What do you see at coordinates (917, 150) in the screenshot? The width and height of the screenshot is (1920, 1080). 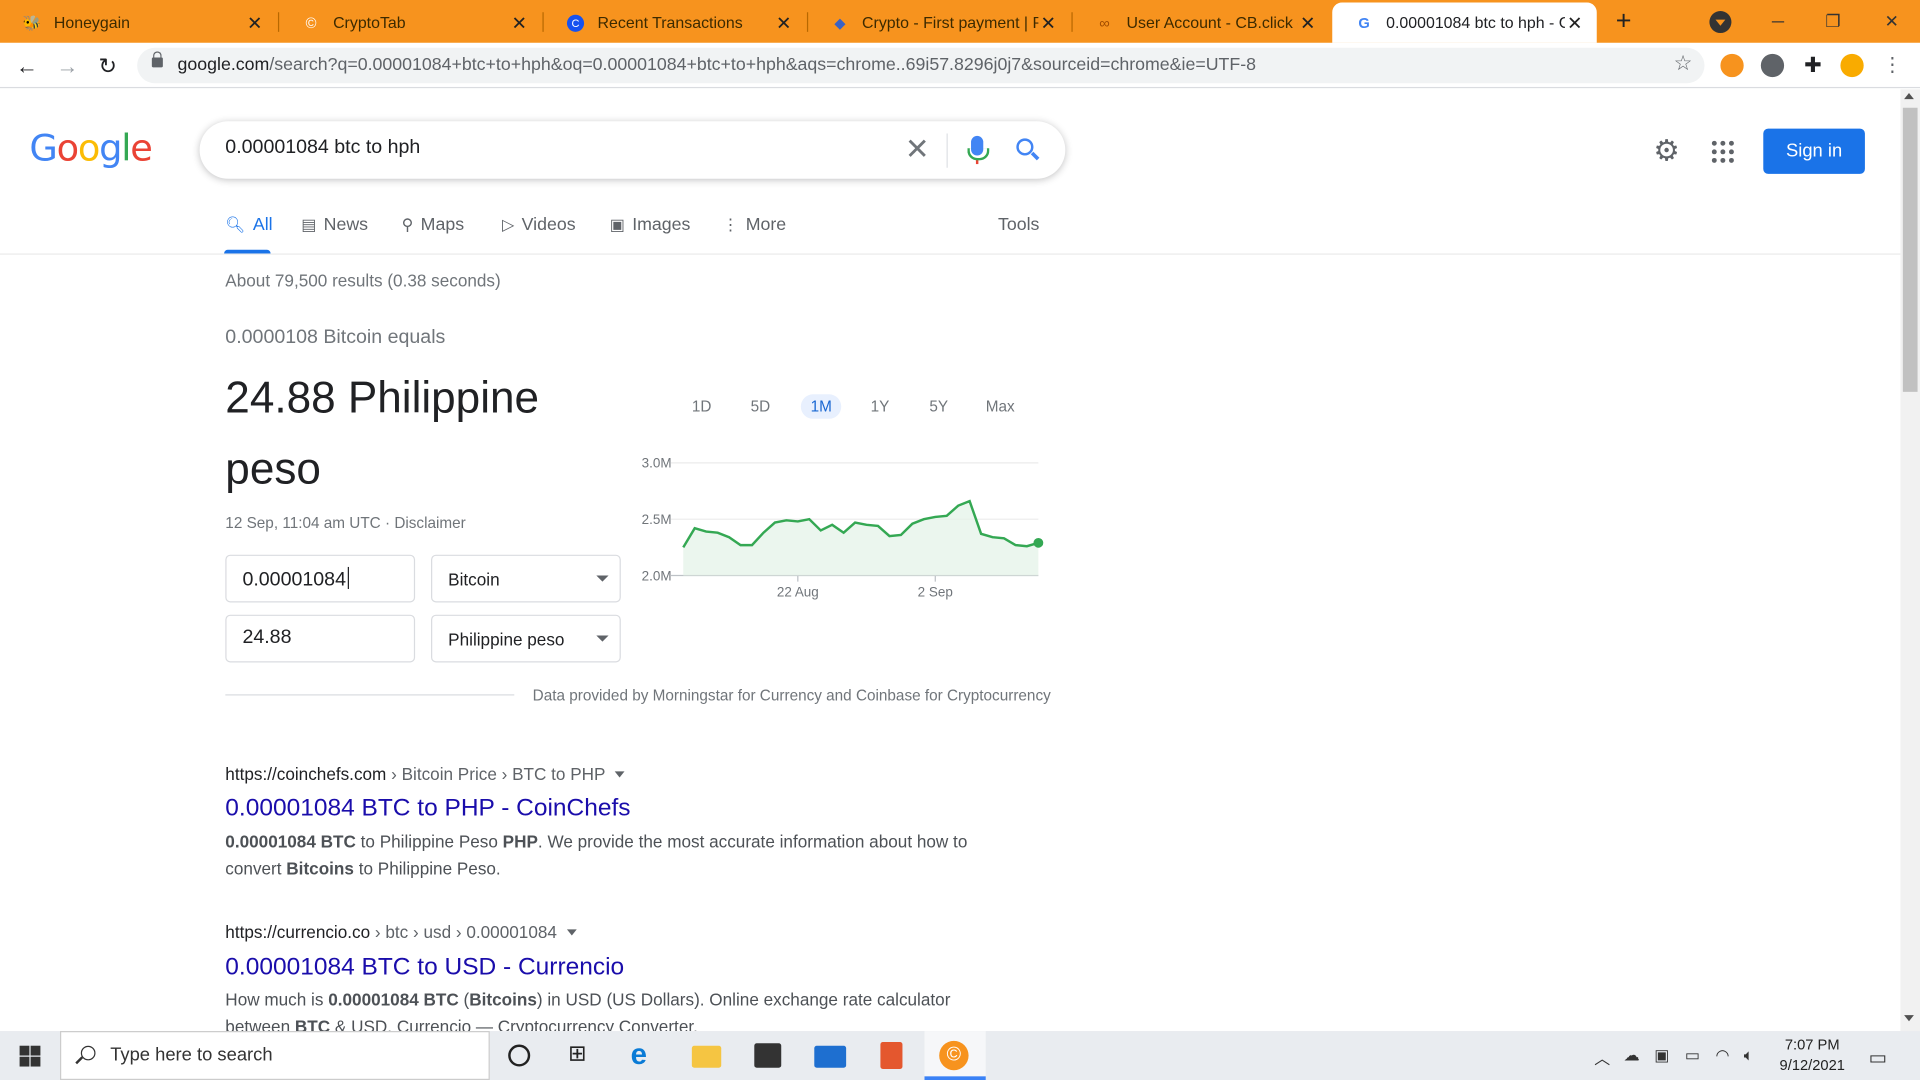 I see `clear-icon: ✕` at bounding box center [917, 150].